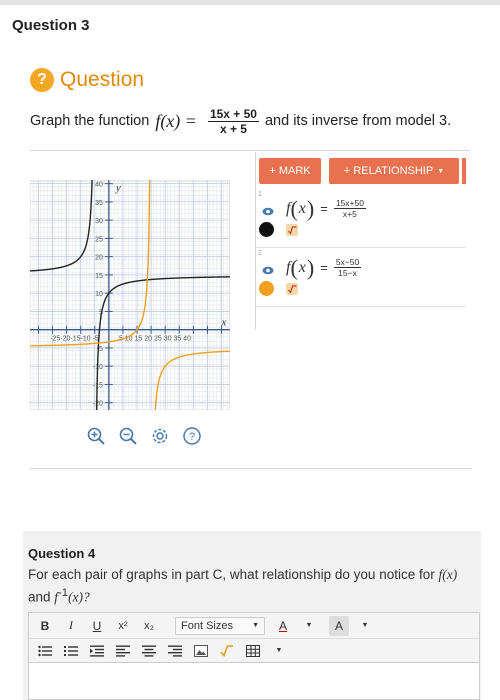  Describe the element at coordinates (349, 203) in the screenshot. I see `numerator: 15x+50` at that location.